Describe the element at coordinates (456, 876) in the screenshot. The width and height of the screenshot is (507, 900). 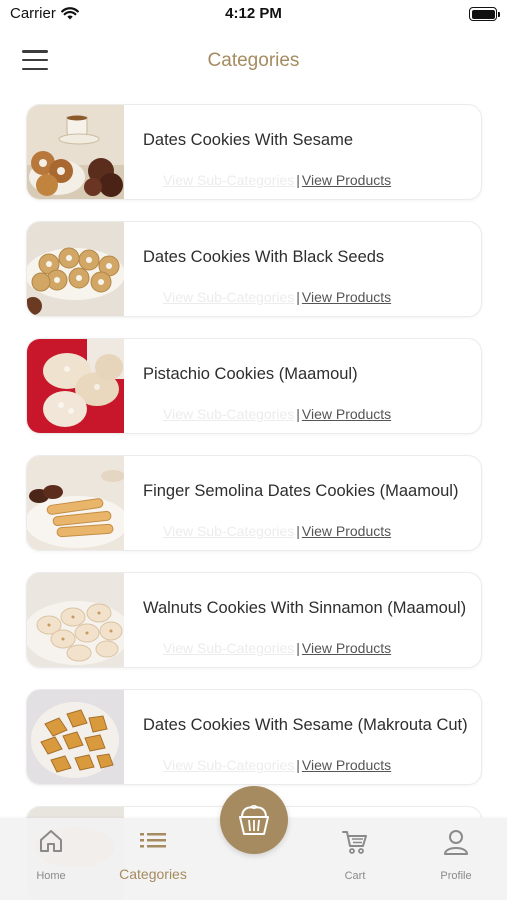
I see `tab-profile-label: Profile` at that location.